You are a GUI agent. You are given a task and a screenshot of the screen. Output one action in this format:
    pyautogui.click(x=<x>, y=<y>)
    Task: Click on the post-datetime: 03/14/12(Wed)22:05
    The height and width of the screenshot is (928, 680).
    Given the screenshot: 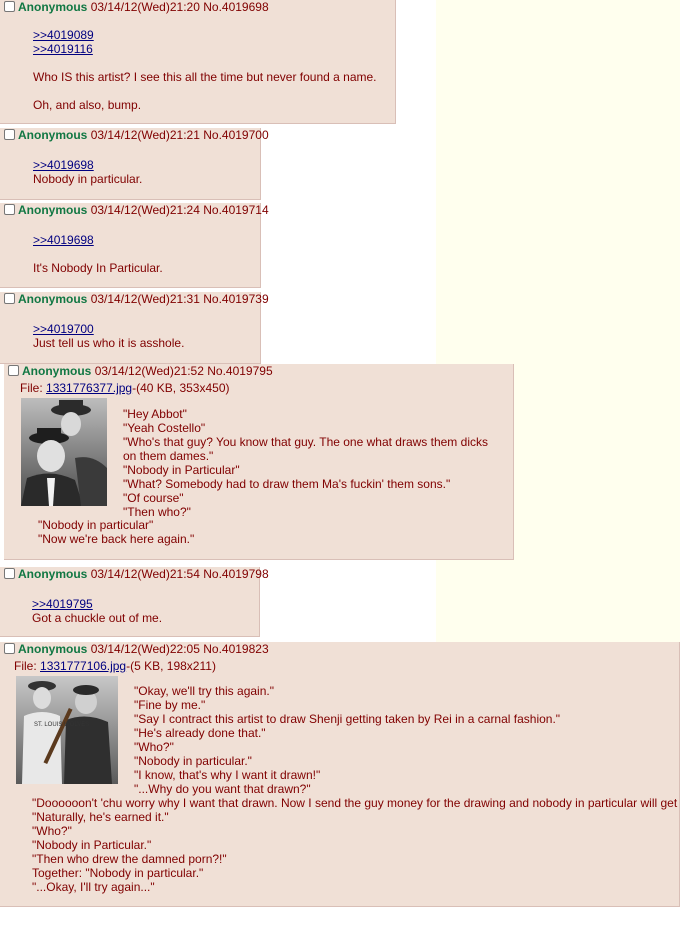 What is the action you would take?
    pyautogui.click(x=145, y=649)
    